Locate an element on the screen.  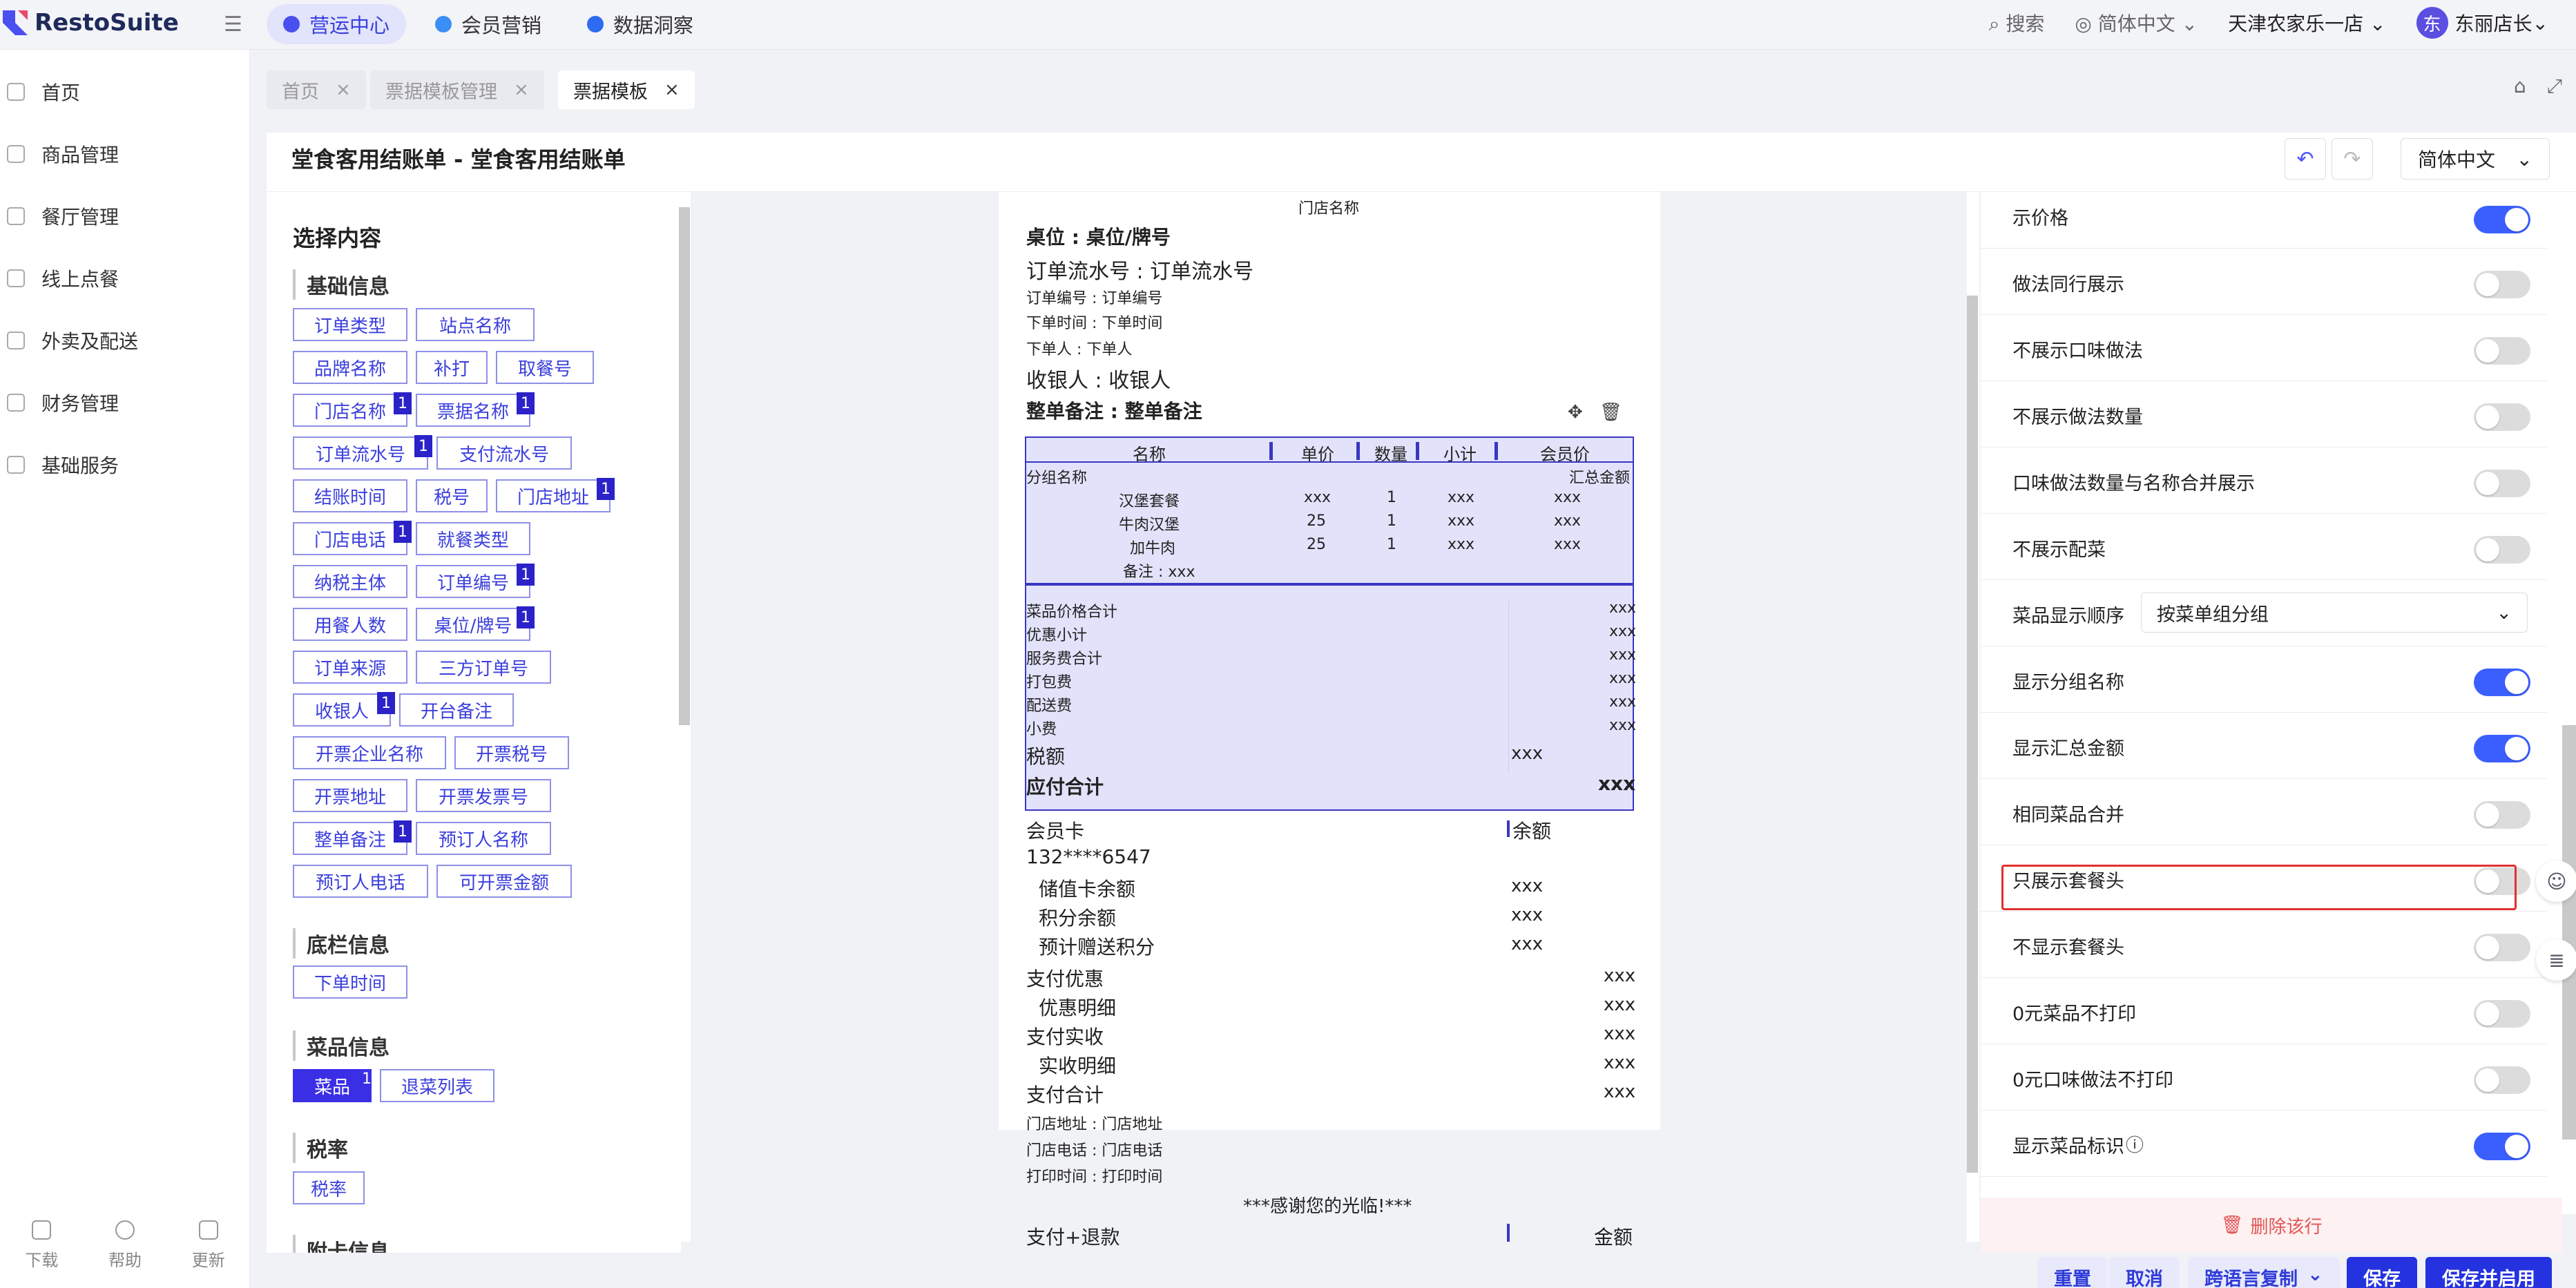
chip-invoice-company: 开票企业名称 is located at coordinates (369, 752).